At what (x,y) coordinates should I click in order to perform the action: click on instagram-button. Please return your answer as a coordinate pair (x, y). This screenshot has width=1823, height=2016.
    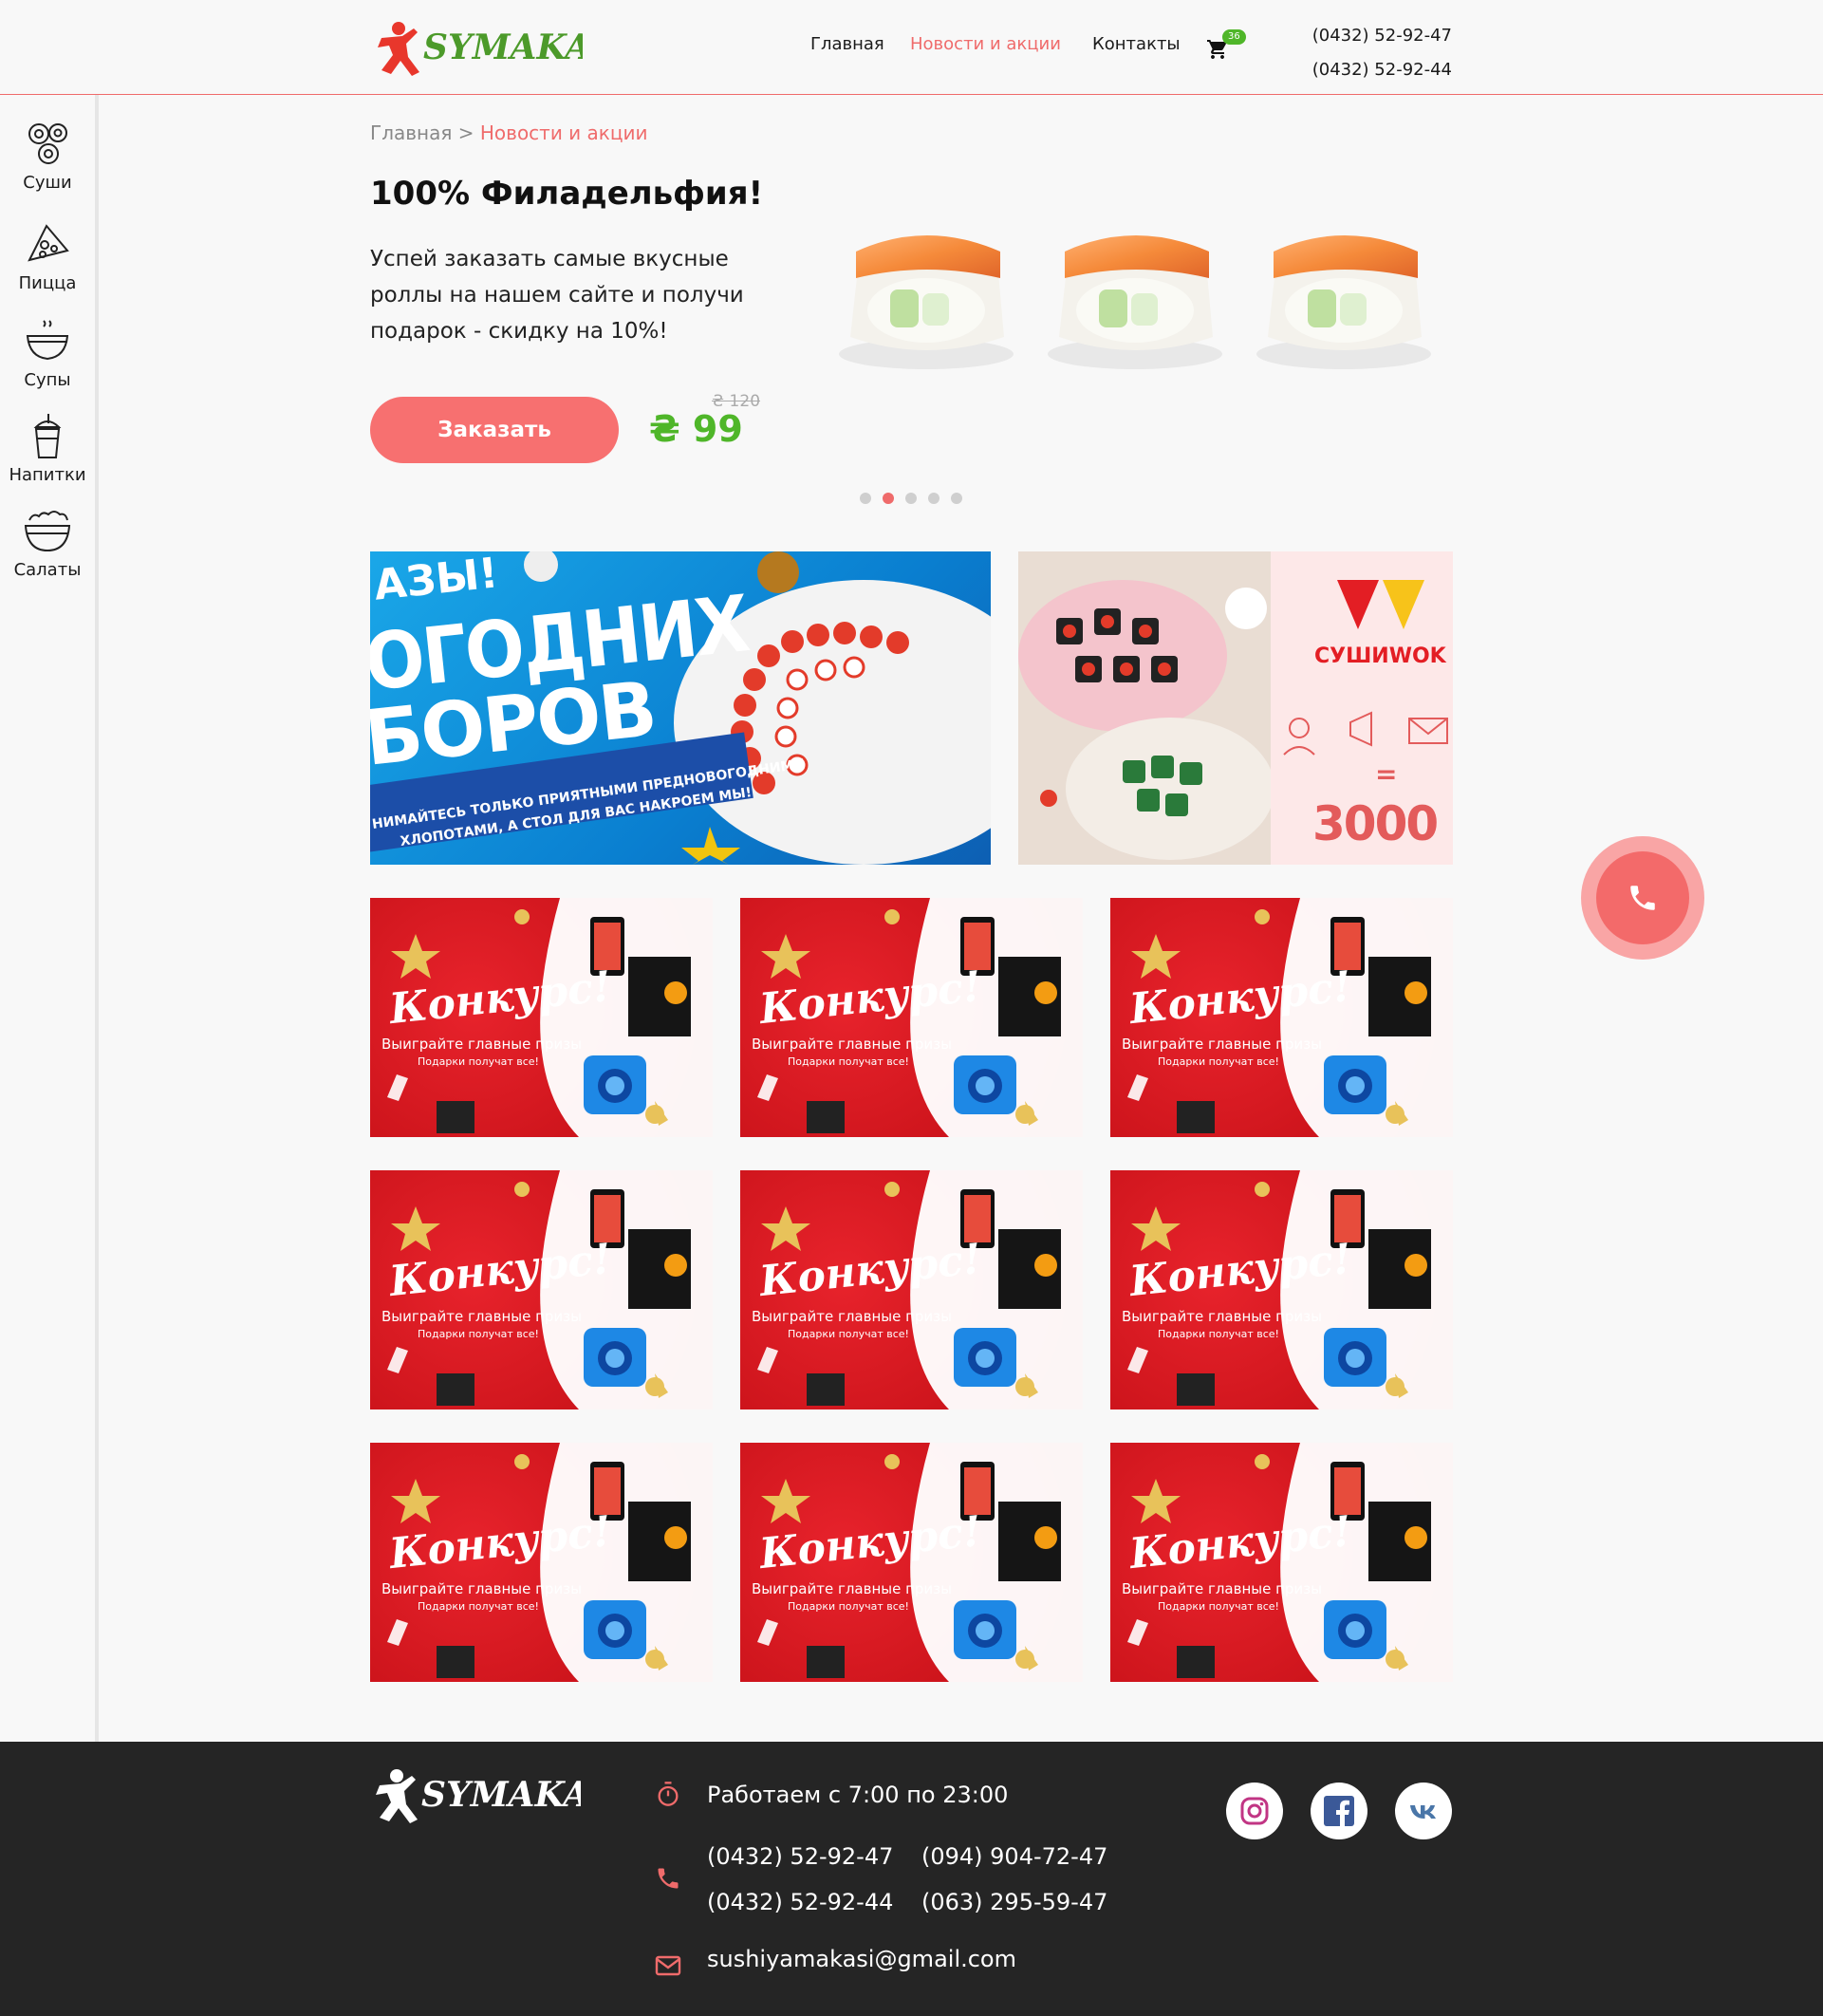
    Looking at the image, I should click on (1254, 1811).